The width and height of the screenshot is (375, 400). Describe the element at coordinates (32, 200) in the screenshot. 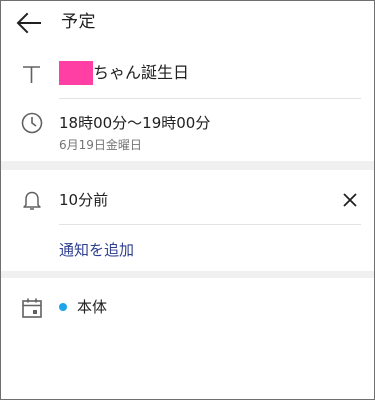

I see `bell-icon` at that location.